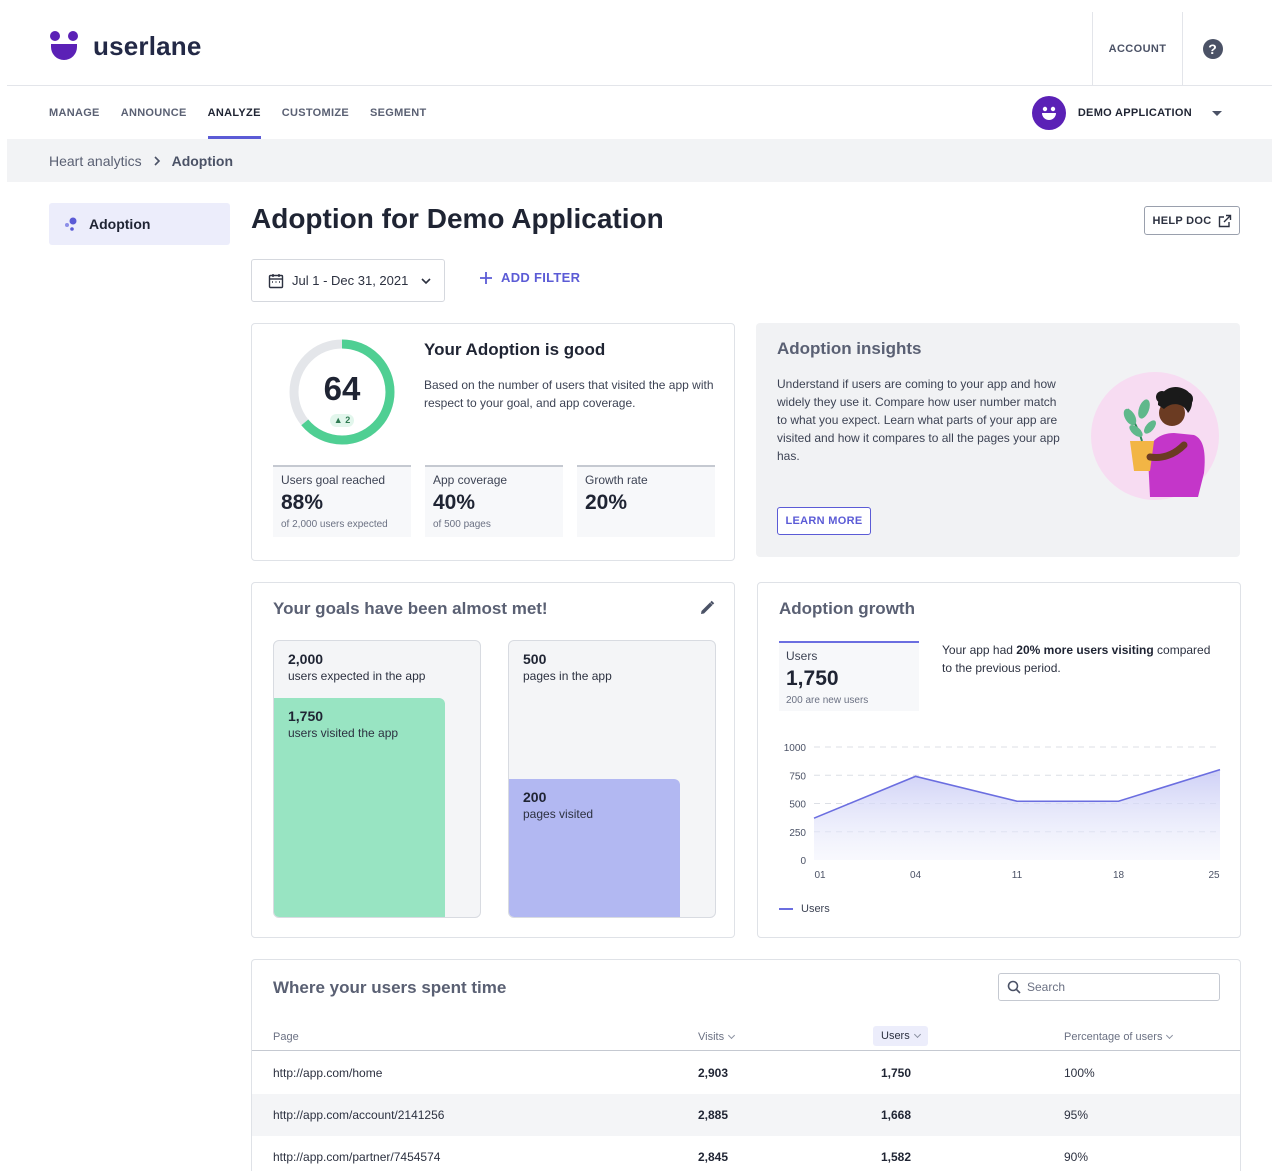 Image resolution: width=1272 pixels, height=1171 pixels. Describe the element at coordinates (1048, 113) in the screenshot. I see `smiley-icon` at that location.